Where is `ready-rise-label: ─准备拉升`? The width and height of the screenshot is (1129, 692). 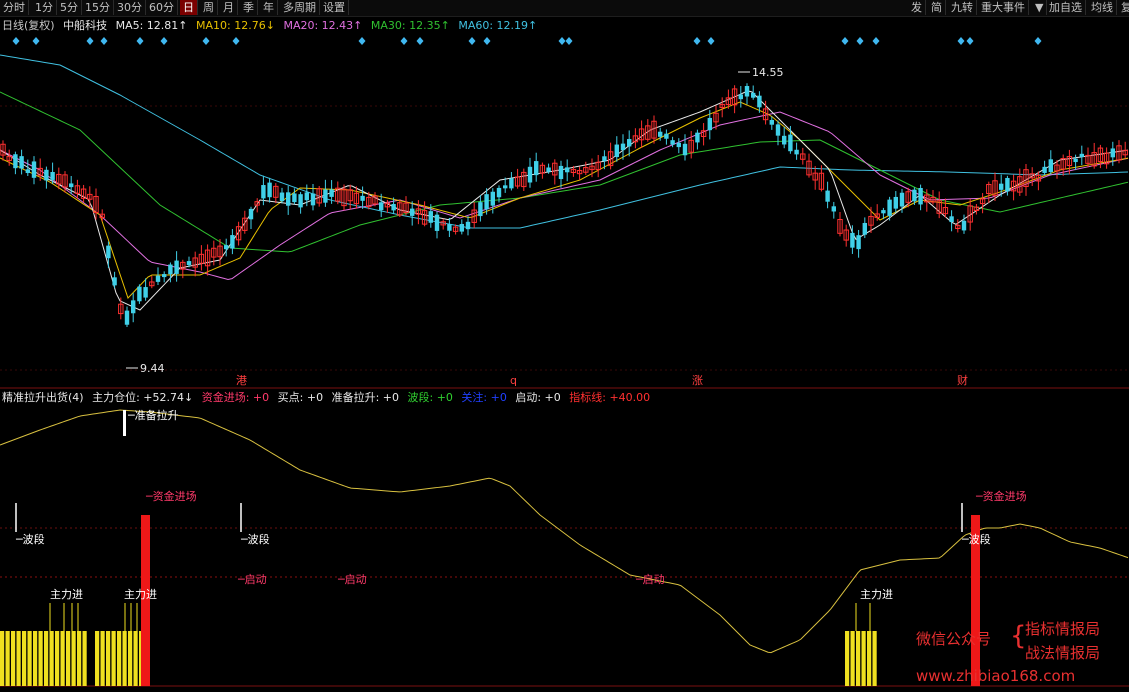
ready-rise-label: ─准备拉升 is located at coordinates (153, 415).